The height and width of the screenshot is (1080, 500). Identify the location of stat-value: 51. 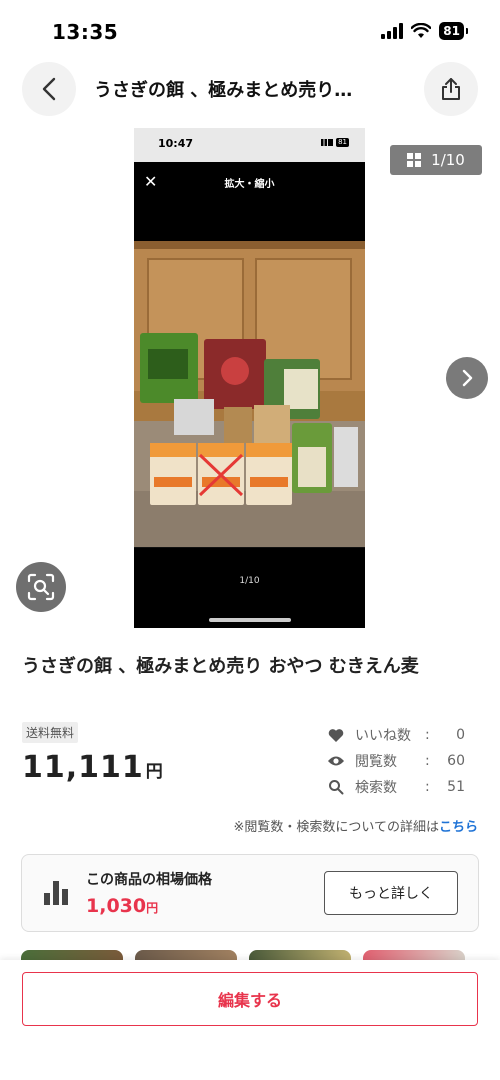
(456, 787).